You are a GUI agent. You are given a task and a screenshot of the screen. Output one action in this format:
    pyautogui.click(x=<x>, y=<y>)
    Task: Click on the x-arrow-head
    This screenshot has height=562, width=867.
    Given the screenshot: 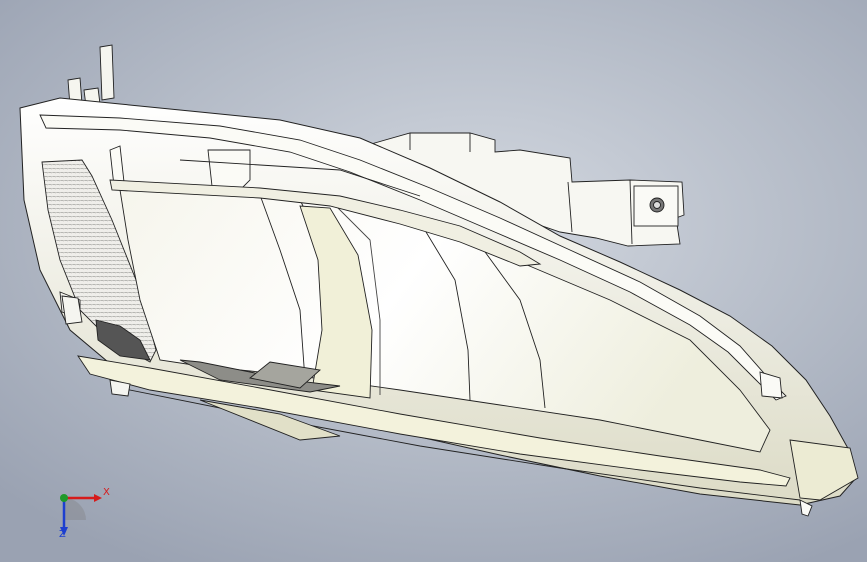 What is the action you would take?
    pyautogui.click(x=98, y=498)
    